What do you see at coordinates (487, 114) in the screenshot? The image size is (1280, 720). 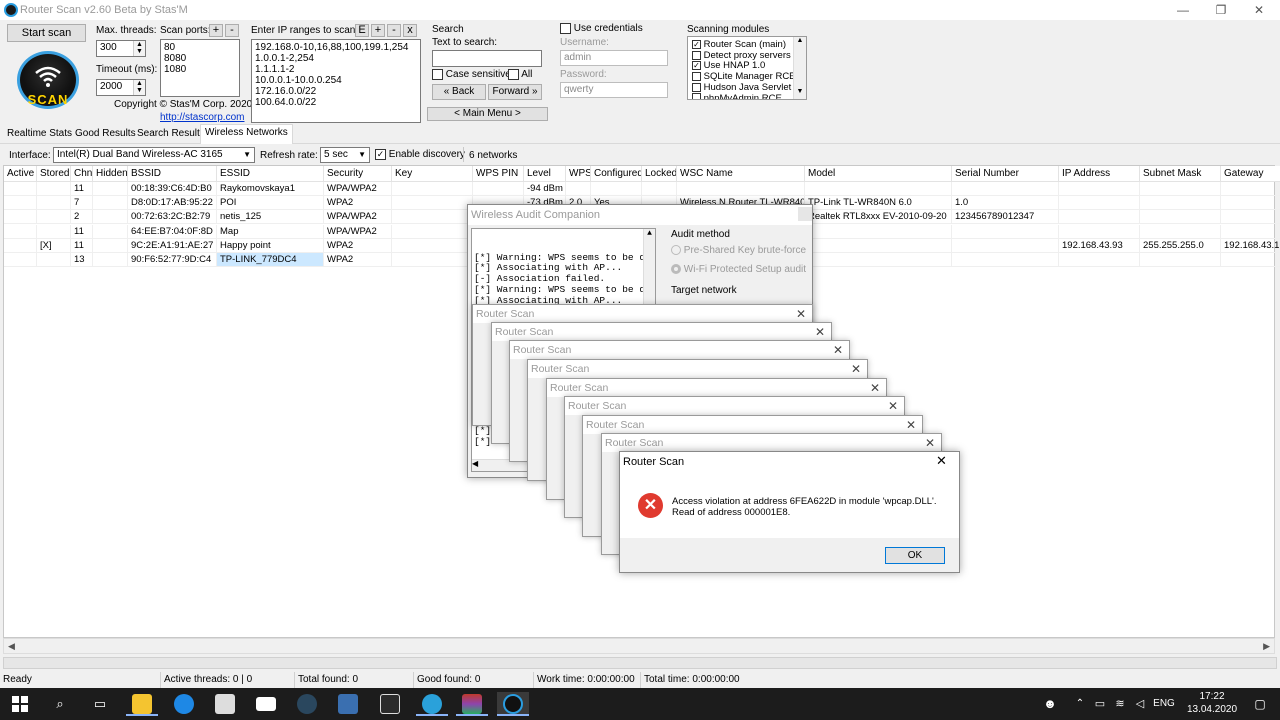 I see `main-menu-button: < Main Menu >` at bounding box center [487, 114].